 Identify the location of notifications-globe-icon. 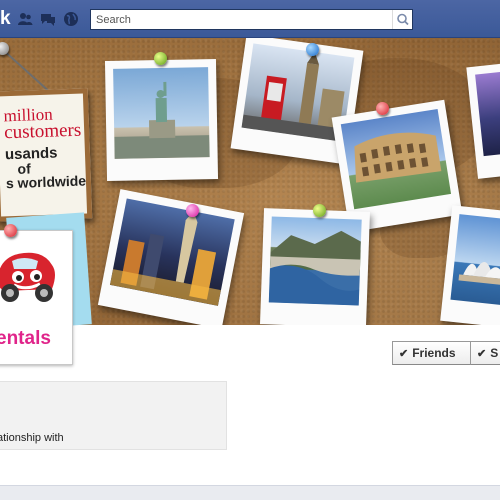
(71, 19).